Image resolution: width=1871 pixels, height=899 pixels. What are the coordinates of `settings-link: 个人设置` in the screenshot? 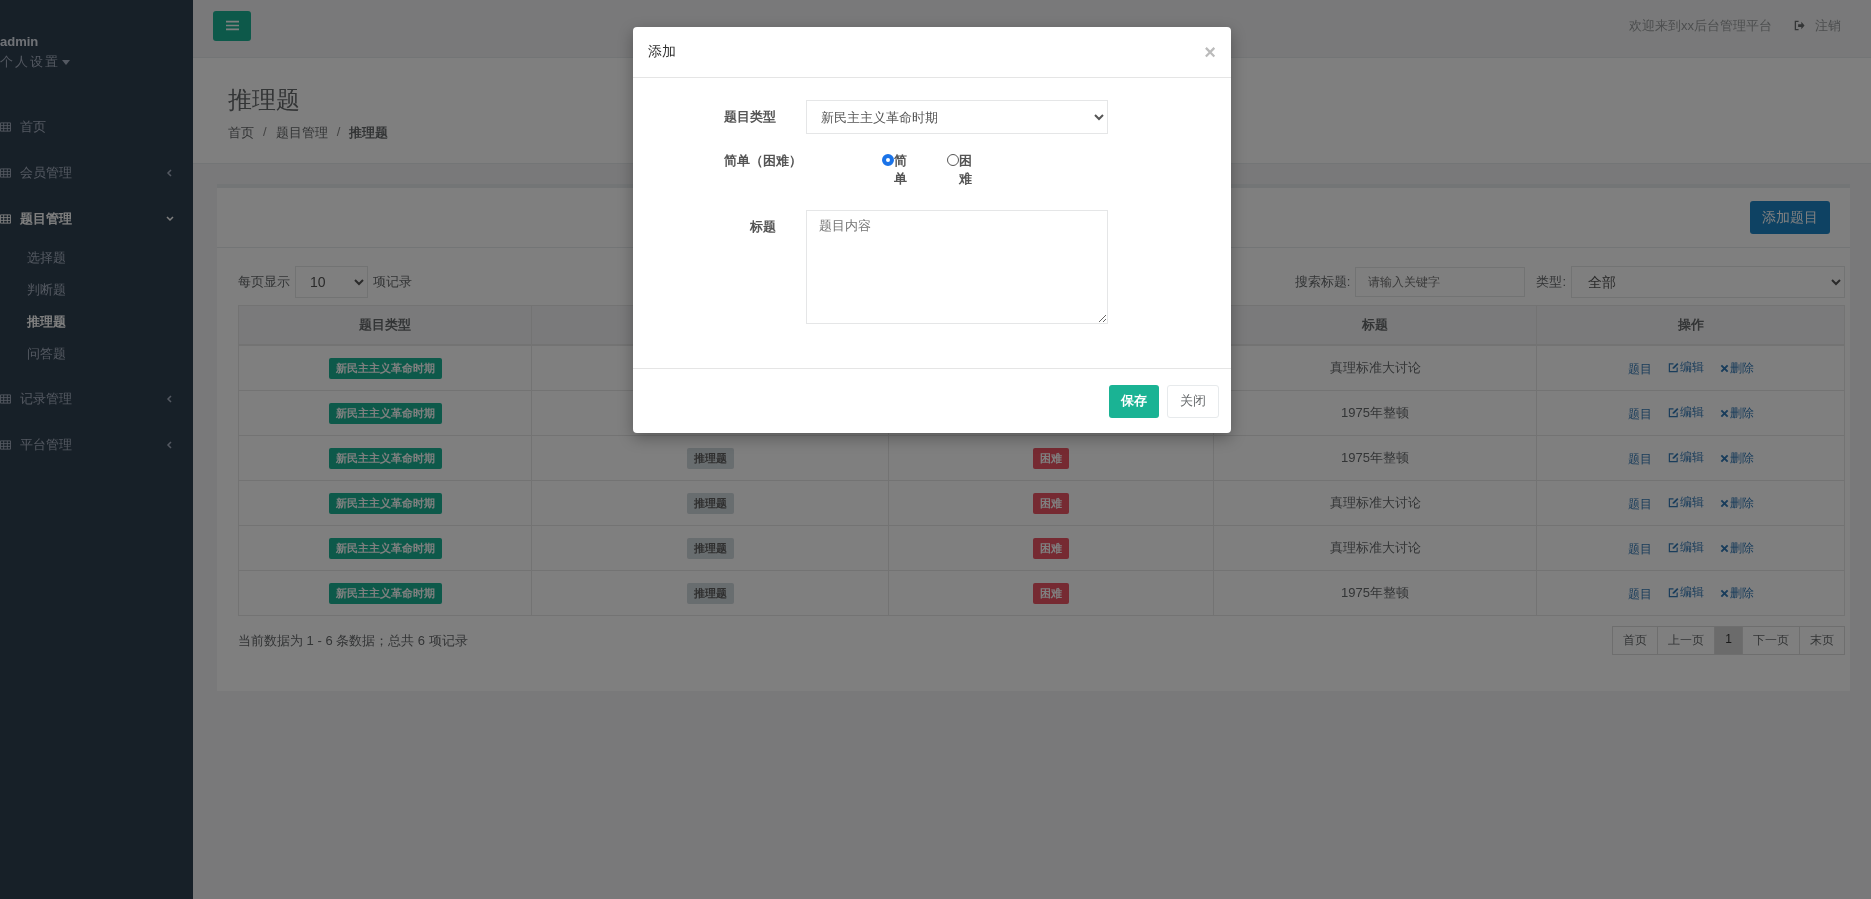 It's located at (35, 62).